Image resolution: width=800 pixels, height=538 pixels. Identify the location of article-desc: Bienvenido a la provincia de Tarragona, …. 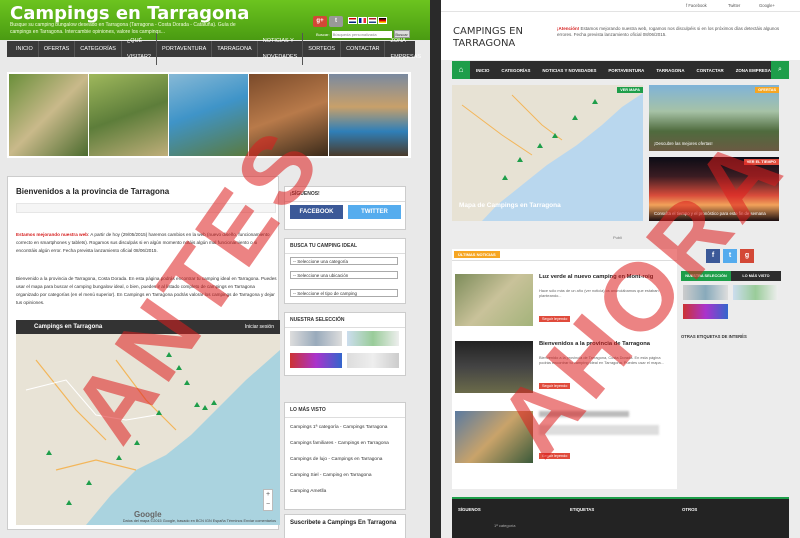
(601, 360).